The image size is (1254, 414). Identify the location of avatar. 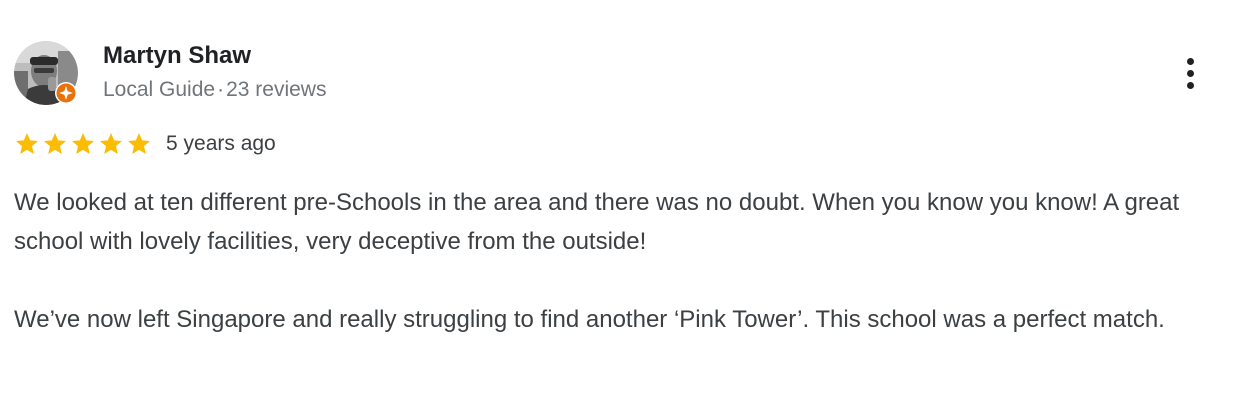
(46, 73).